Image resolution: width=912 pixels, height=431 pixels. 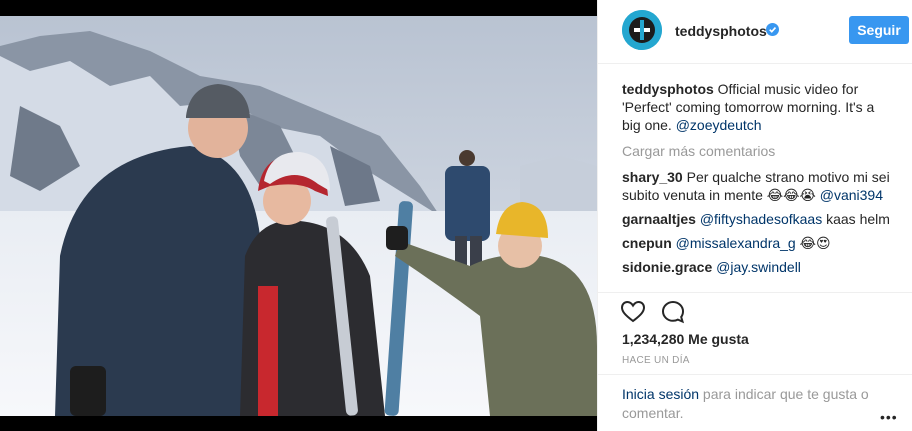 I want to click on follow-button: Seguir, so click(x=879, y=30).